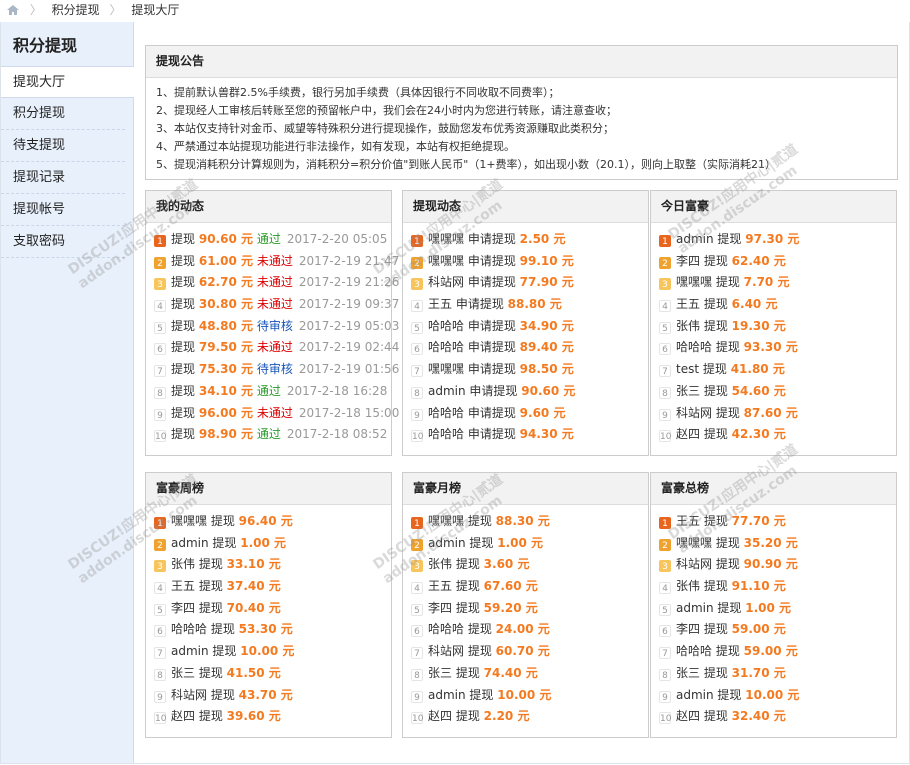 The width and height of the screenshot is (910, 765). I want to click on item-text: 张三 提现, so click(454, 672).